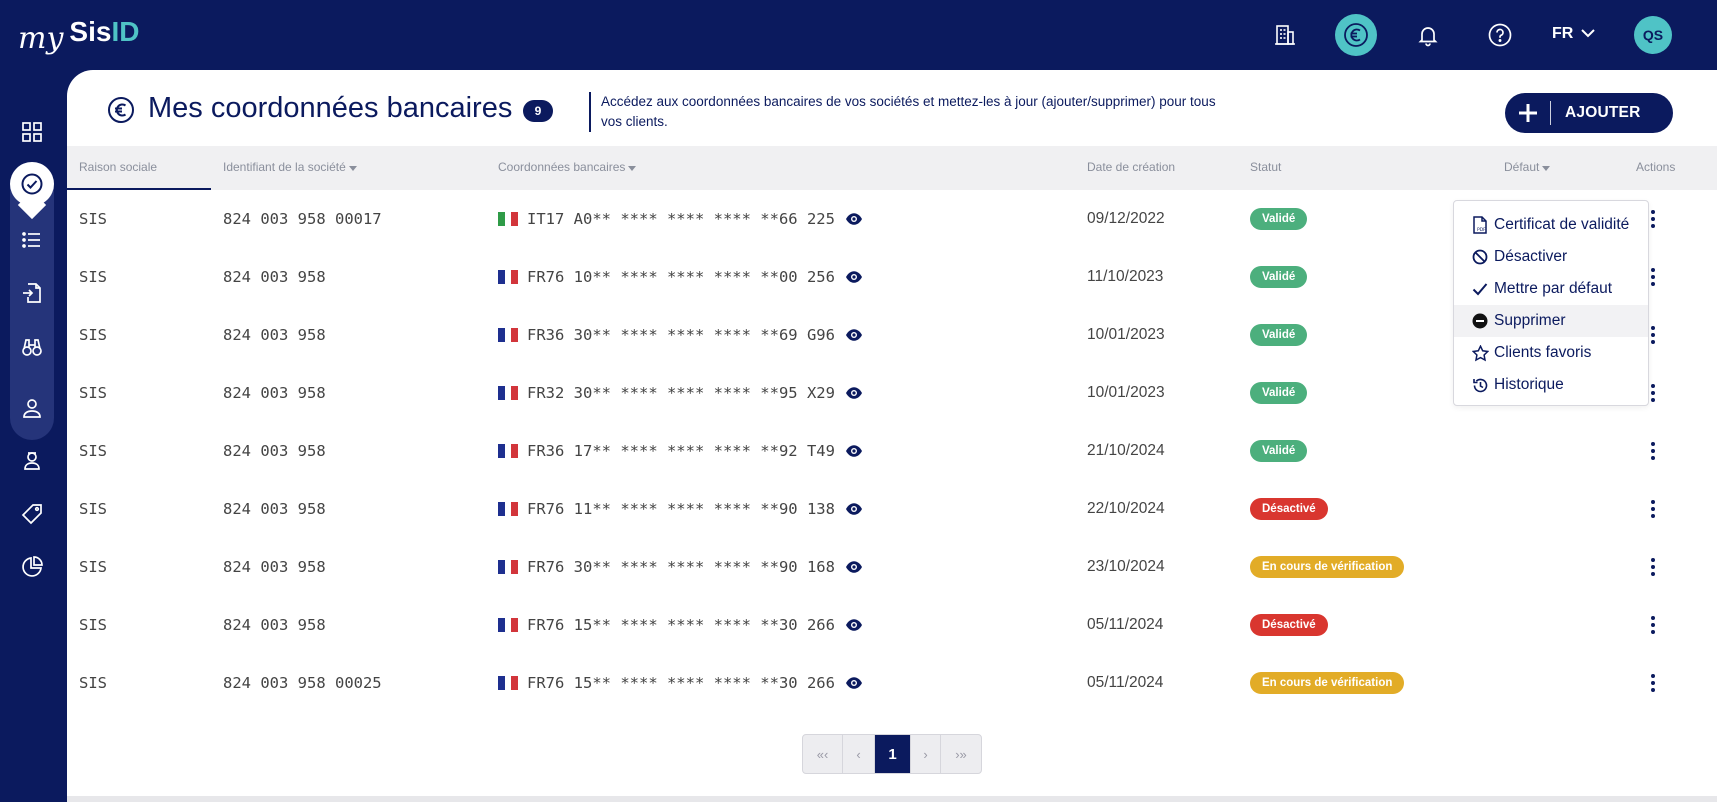 The width and height of the screenshot is (1717, 802). What do you see at coordinates (562, 167) in the screenshot?
I see `column-label: Coordonnées bancaires` at bounding box center [562, 167].